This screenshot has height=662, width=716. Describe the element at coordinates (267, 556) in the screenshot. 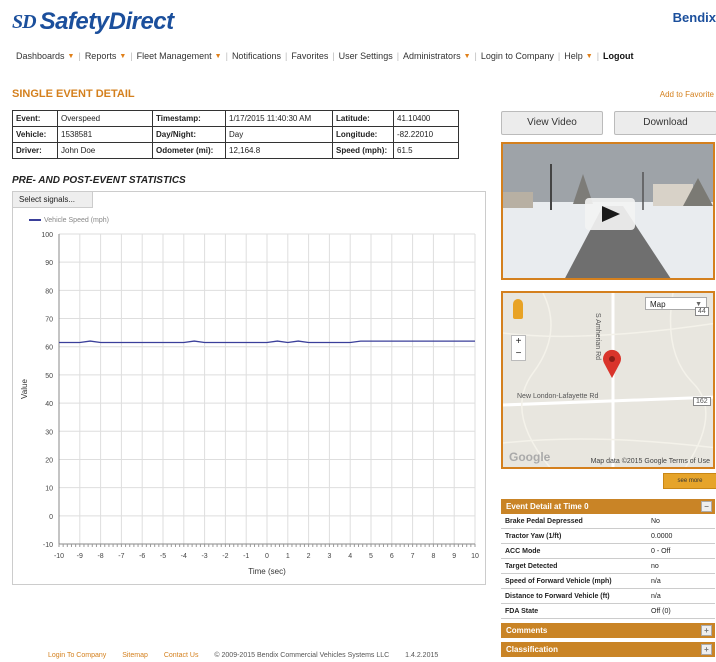

I see `x-tick-label: 0` at that location.